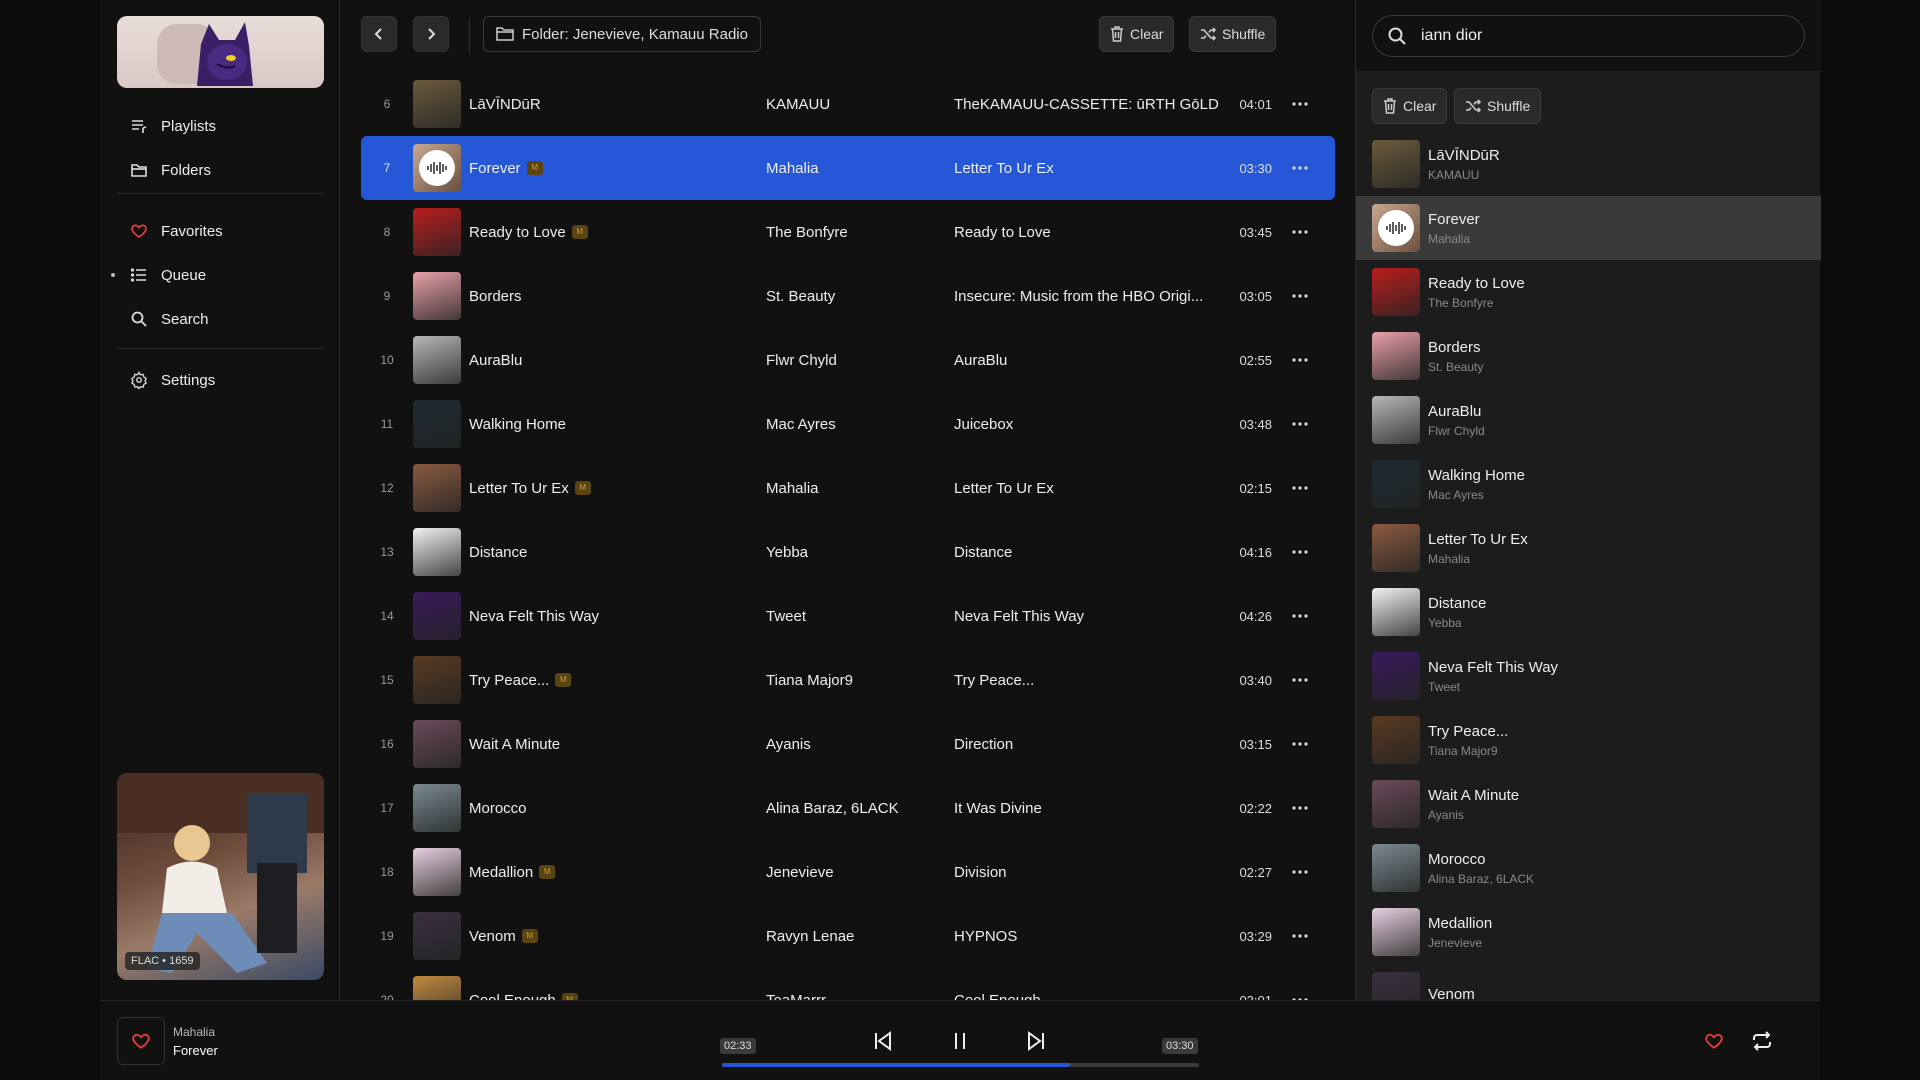  I want to click on sidebar-item-search: Search, so click(220, 319).